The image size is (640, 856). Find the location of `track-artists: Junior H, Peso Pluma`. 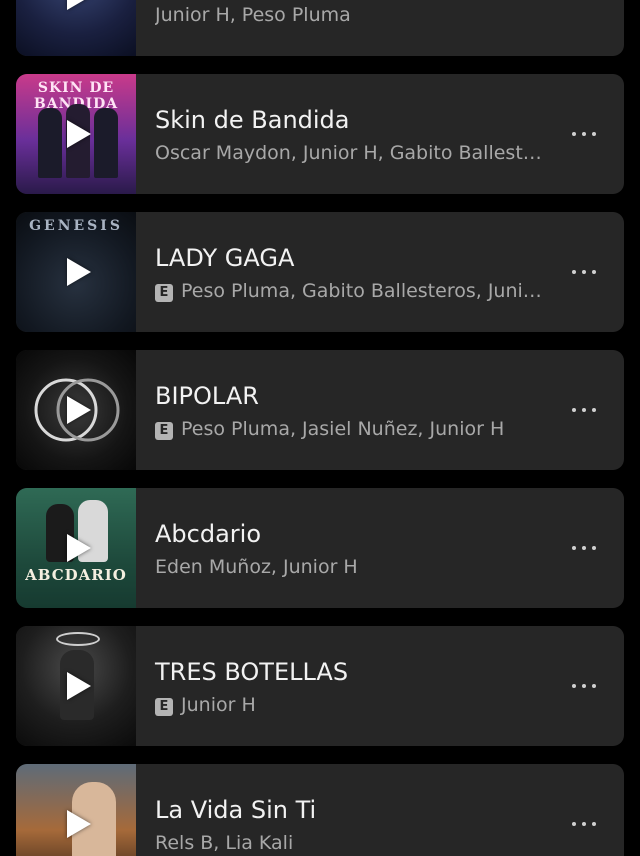

track-artists: Junior H, Peso Pluma is located at coordinates (253, 15).